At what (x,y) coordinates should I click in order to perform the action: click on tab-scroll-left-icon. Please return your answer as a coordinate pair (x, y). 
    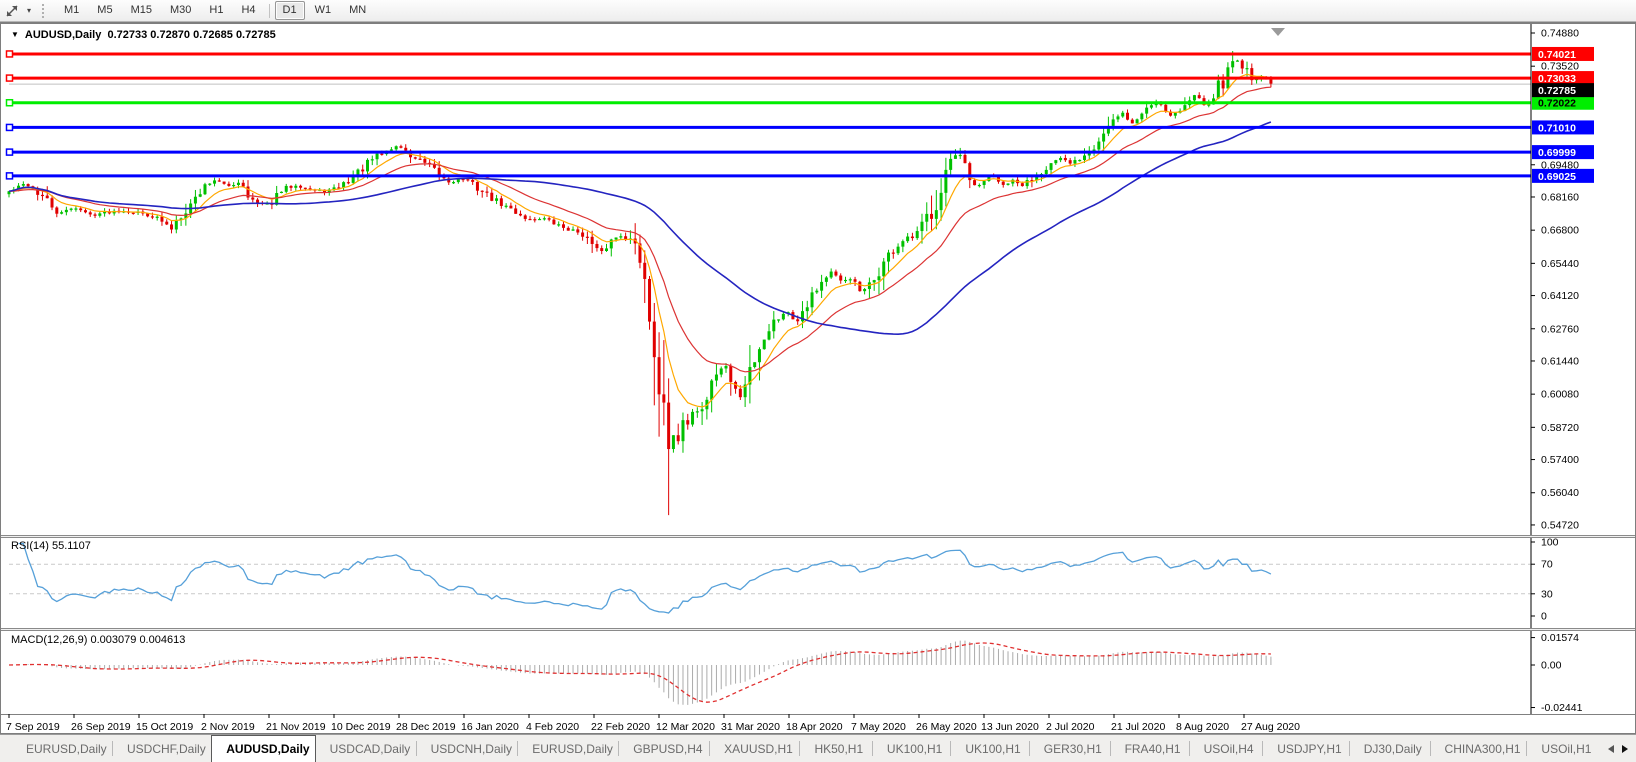
    Looking at the image, I should click on (1611, 748).